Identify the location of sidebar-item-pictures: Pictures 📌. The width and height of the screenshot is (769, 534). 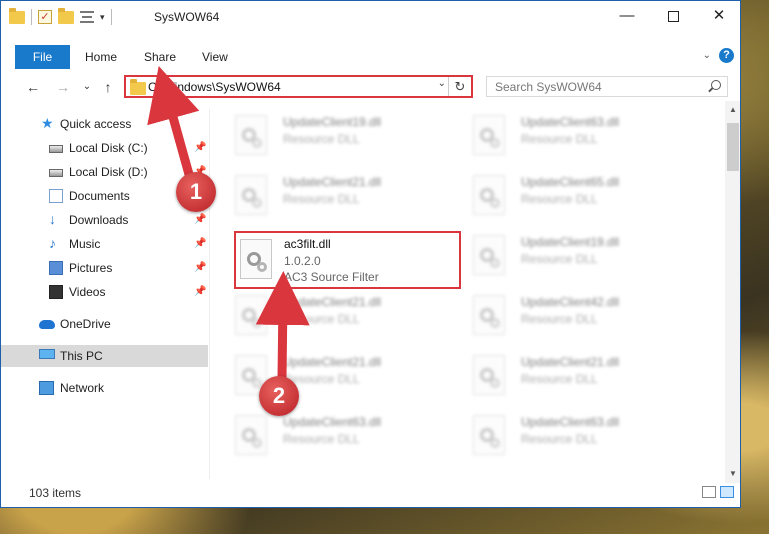
(104, 268).